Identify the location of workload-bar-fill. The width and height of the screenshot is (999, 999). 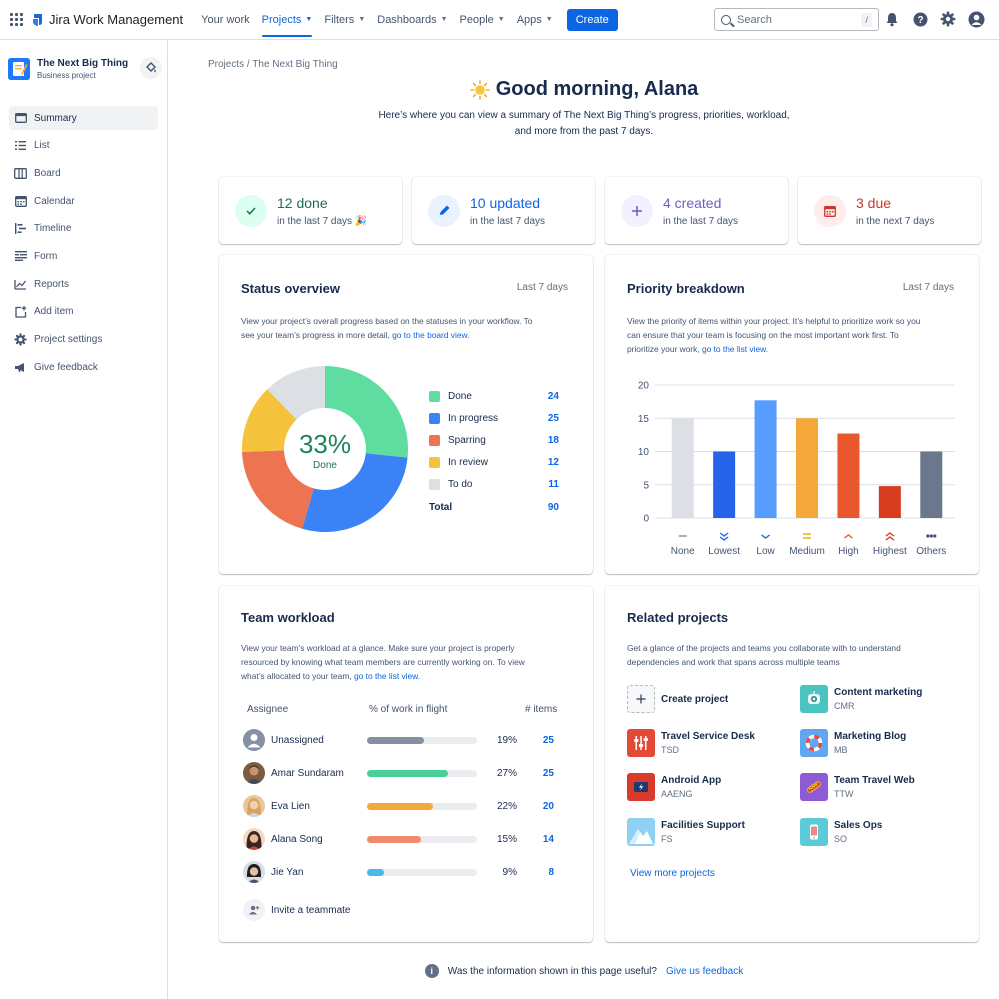
(408, 773).